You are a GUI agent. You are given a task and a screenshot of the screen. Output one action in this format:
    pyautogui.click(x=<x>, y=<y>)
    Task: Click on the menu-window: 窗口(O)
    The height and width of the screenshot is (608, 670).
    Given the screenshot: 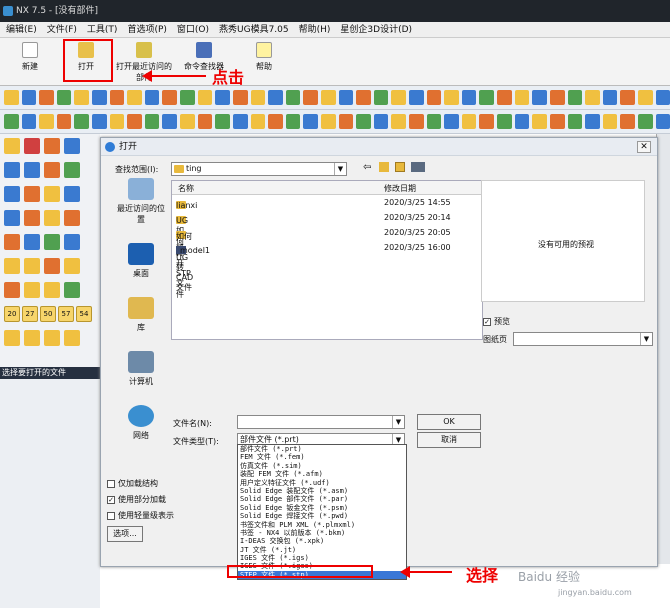 What is the action you would take?
    pyautogui.click(x=193, y=29)
    